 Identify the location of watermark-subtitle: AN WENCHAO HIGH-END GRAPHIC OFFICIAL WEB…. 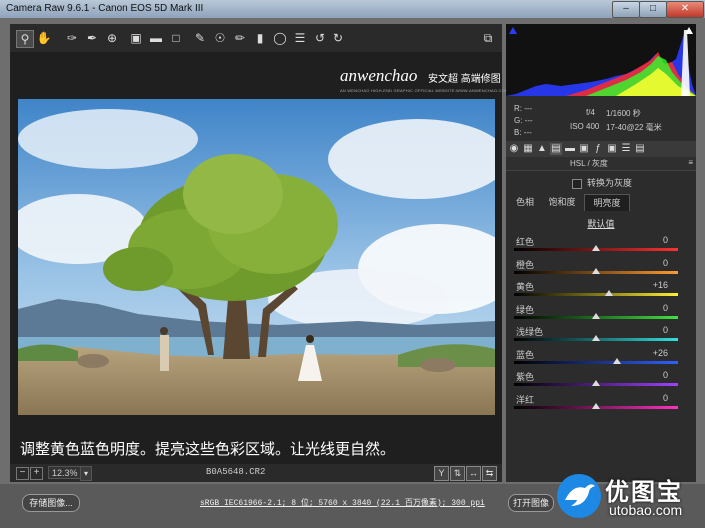
(424, 90).